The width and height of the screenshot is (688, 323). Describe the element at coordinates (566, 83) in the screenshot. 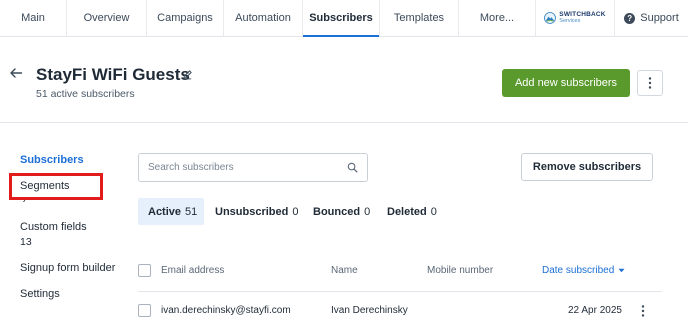

I see `add-new-subscribers-button: Add new subscribers` at that location.